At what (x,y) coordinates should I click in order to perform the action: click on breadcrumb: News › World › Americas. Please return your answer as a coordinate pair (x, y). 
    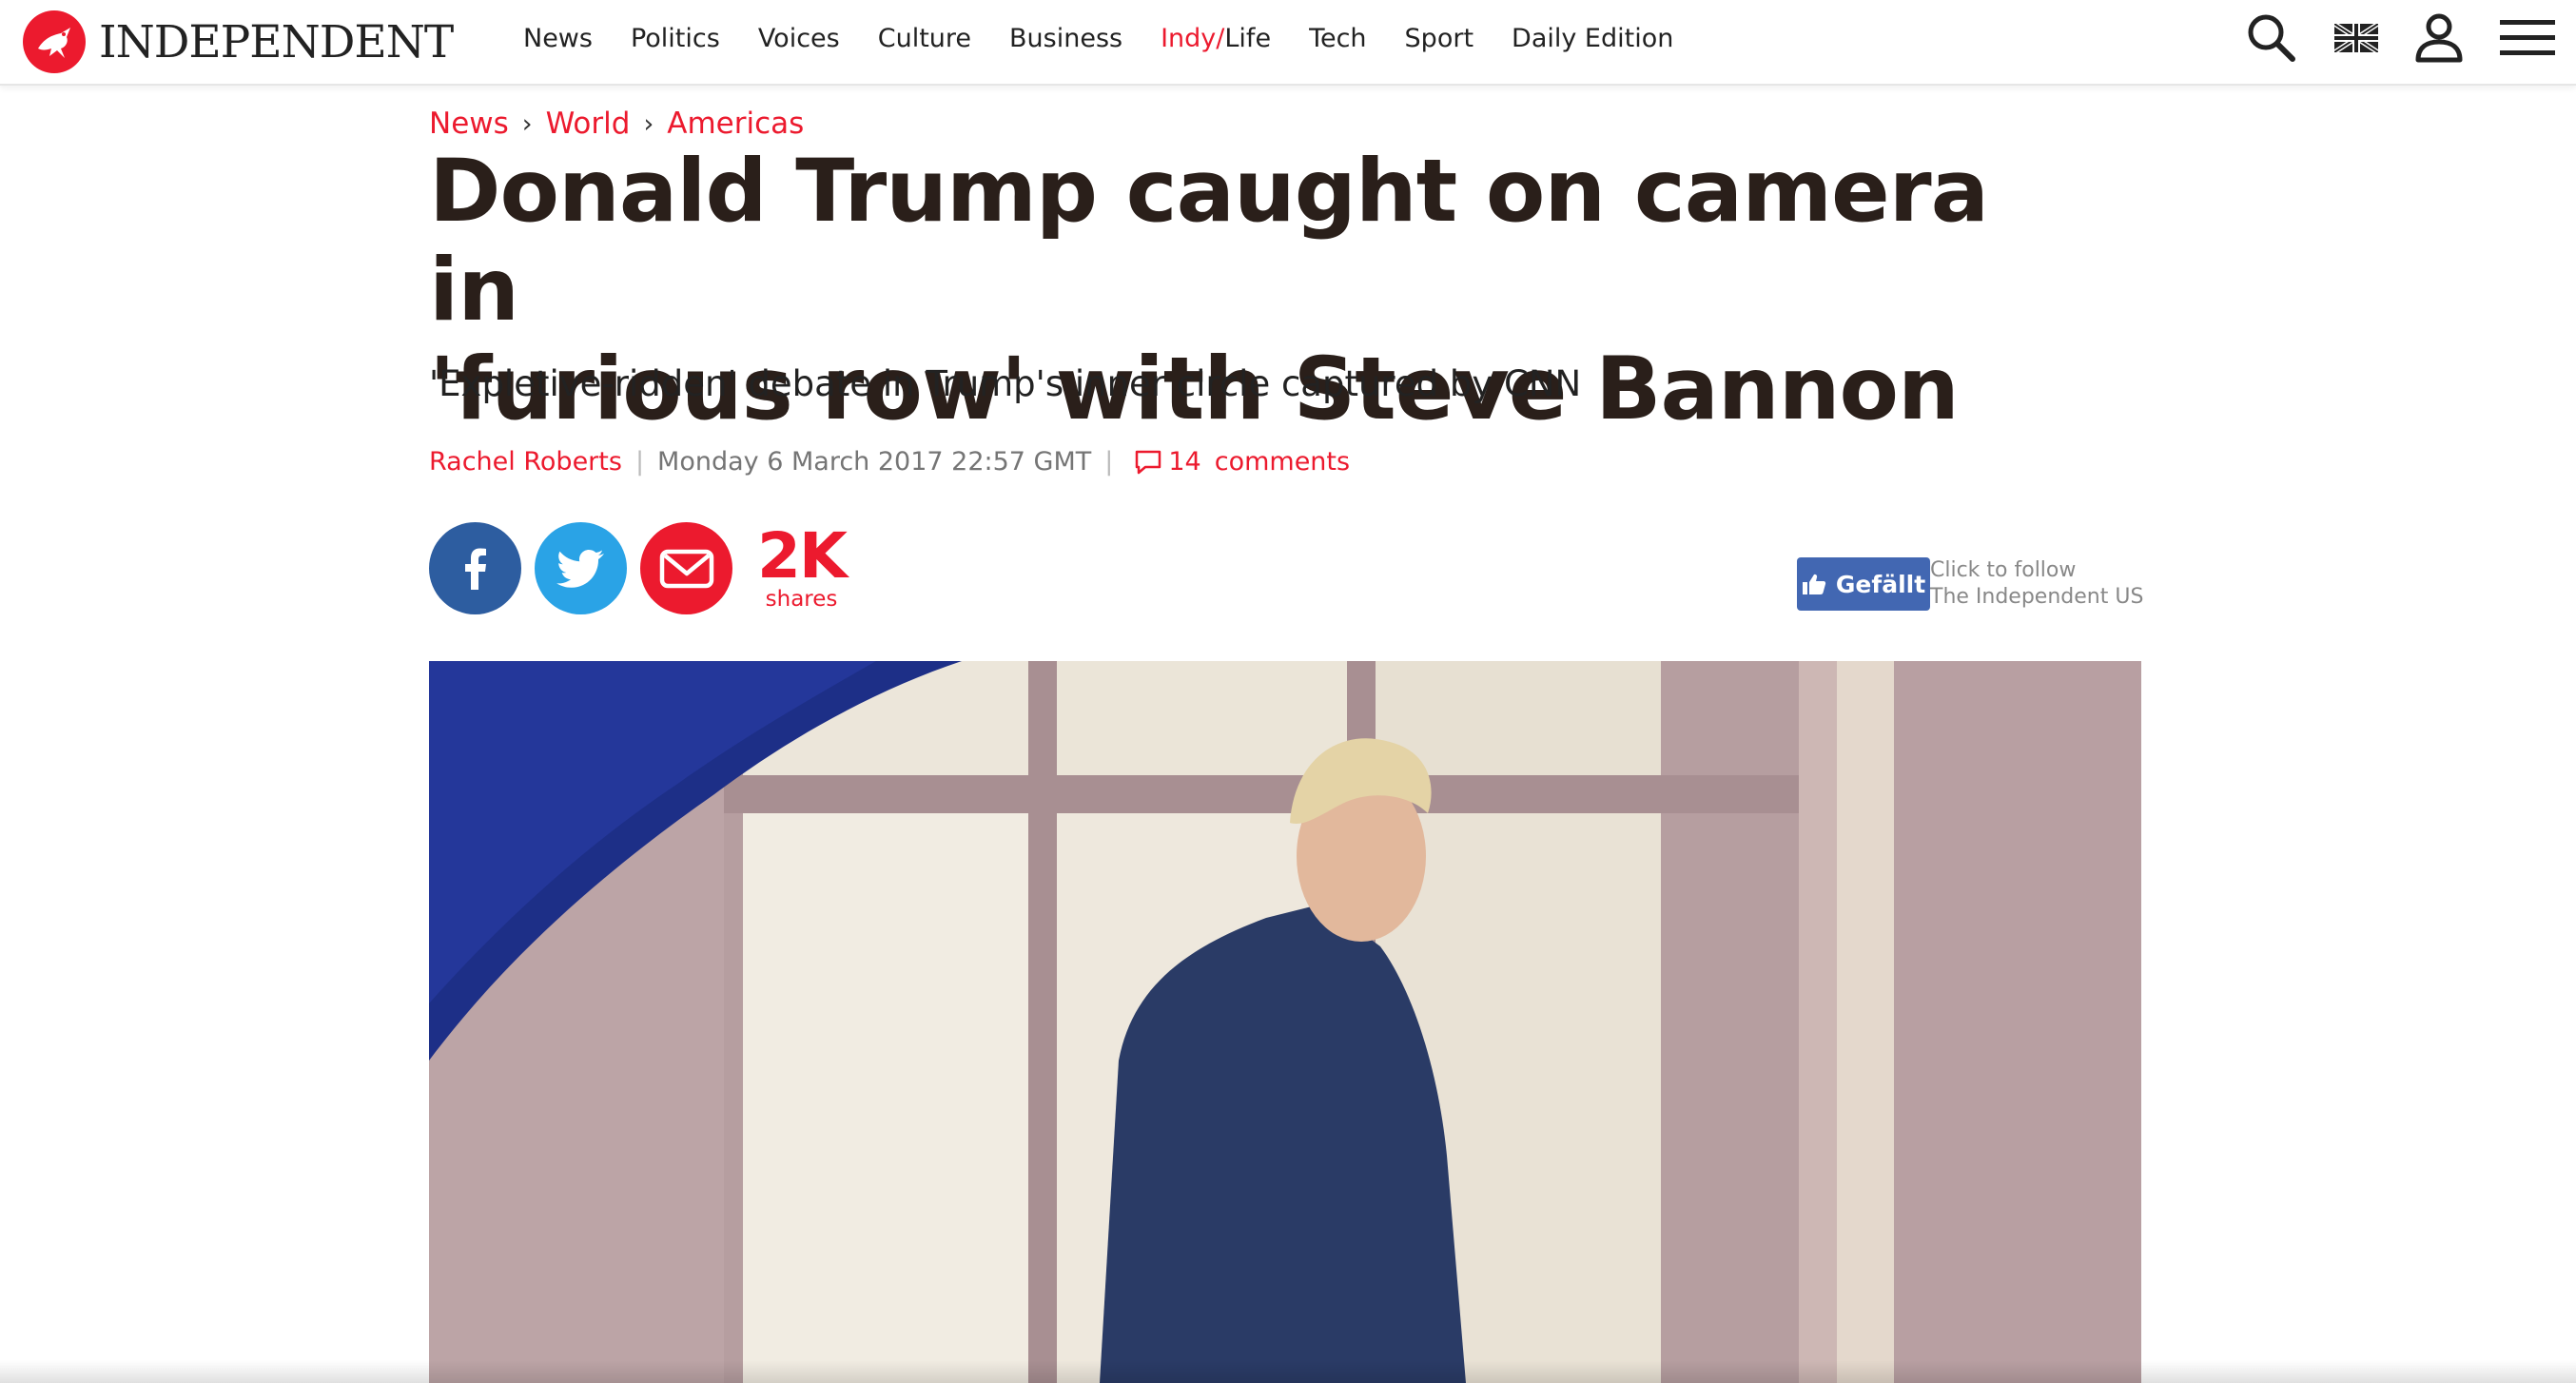
    Looking at the image, I should click on (616, 124).